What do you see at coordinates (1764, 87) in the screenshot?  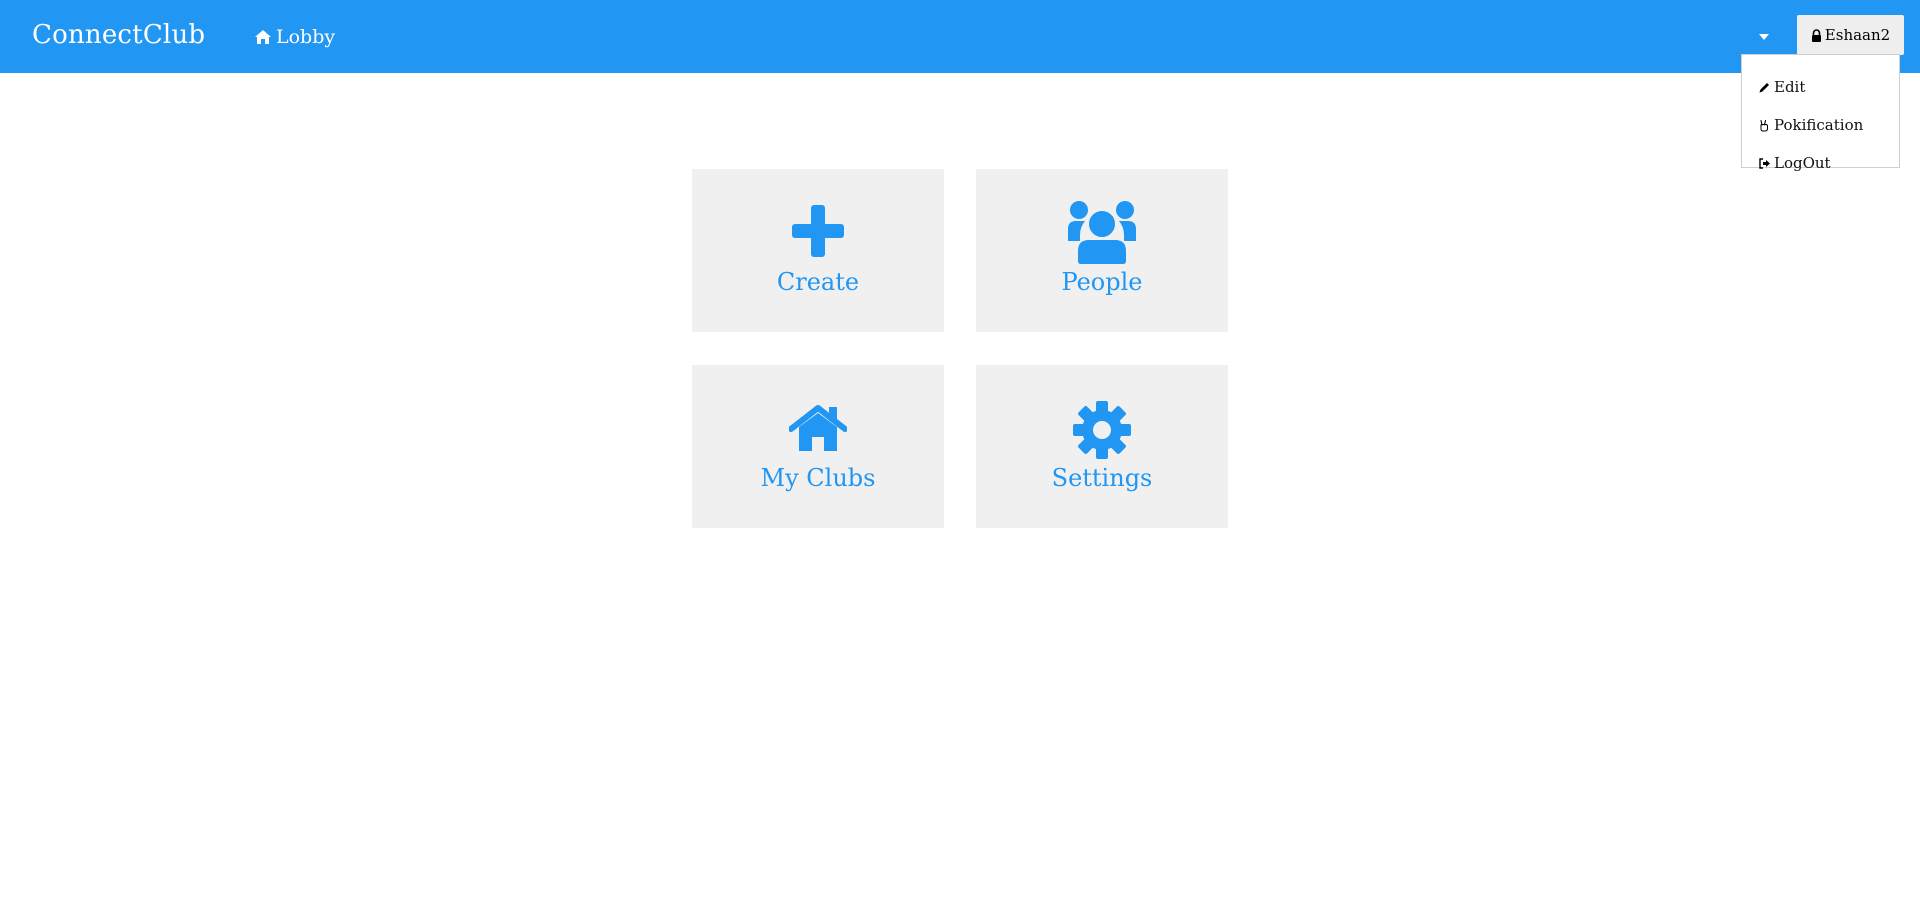 I see `pencil-icon` at bounding box center [1764, 87].